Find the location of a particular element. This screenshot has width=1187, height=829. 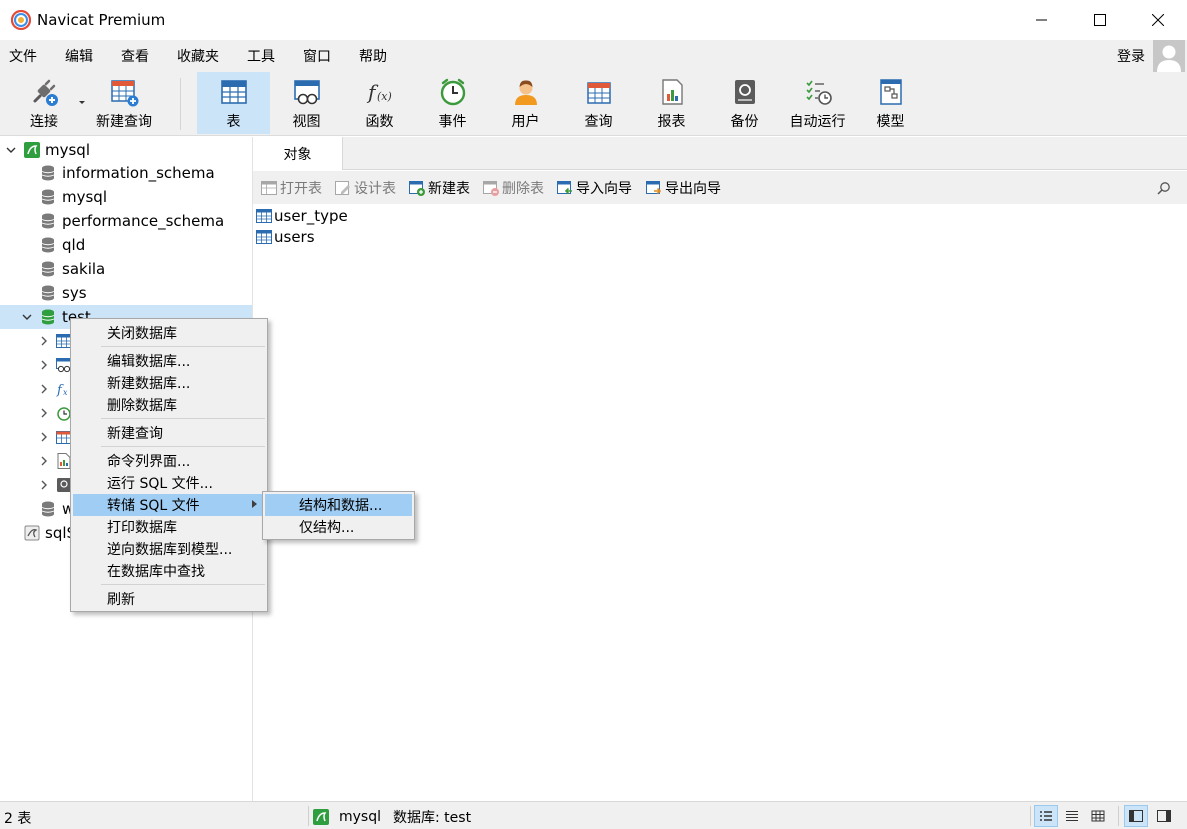

right-pane-icon is located at coordinates (1164, 816).